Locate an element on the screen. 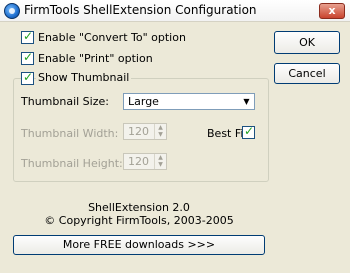 This screenshot has width=350, height=273. cancel-button: Cancel is located at coordinates (307, 73).